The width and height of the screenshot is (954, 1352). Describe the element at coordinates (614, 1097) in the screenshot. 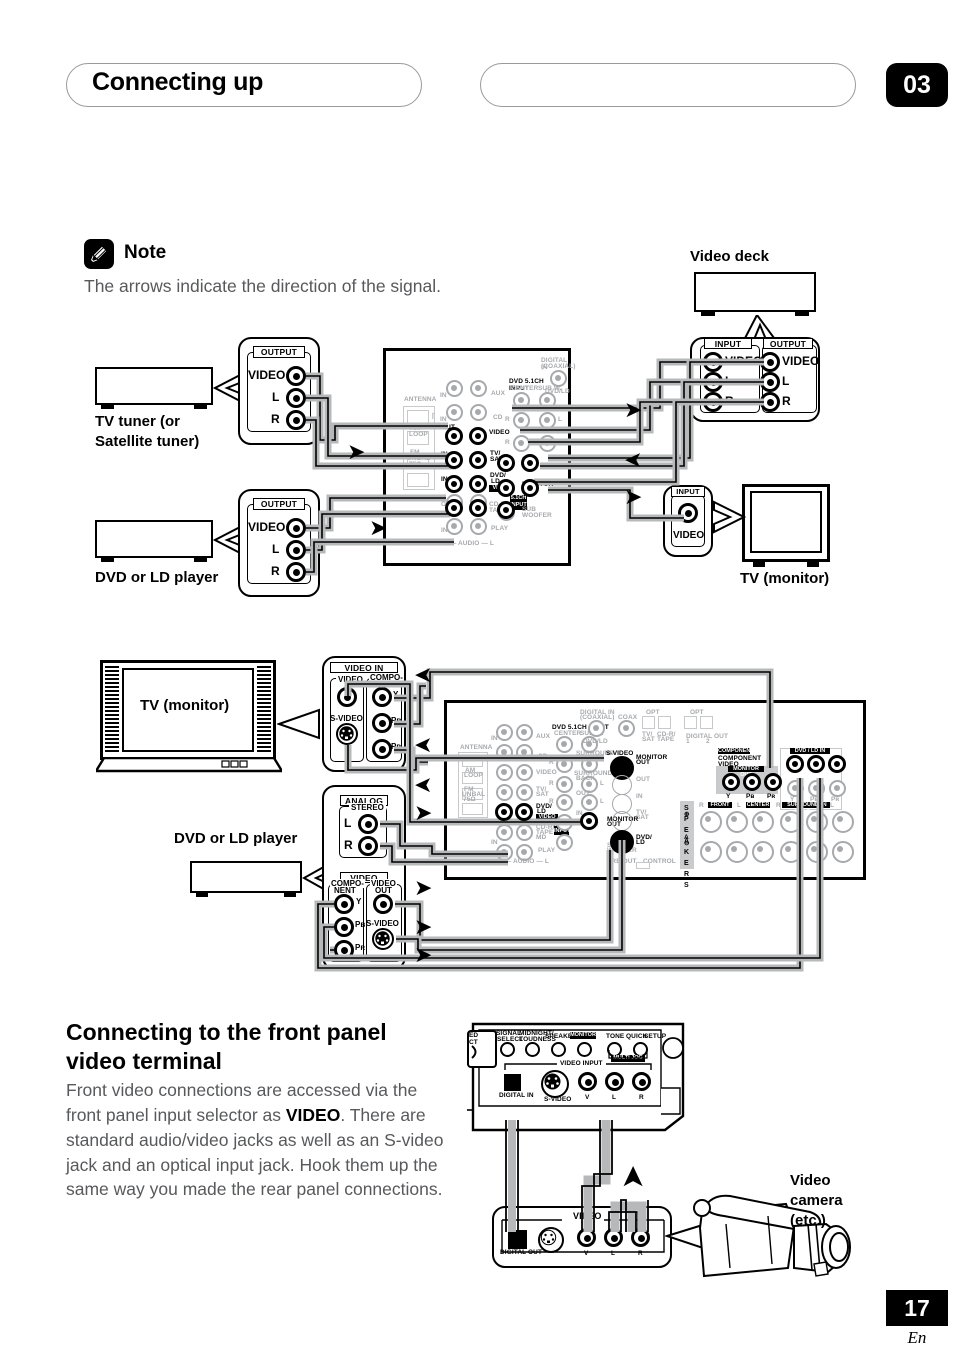

I see `label-front-l: L` at that location.